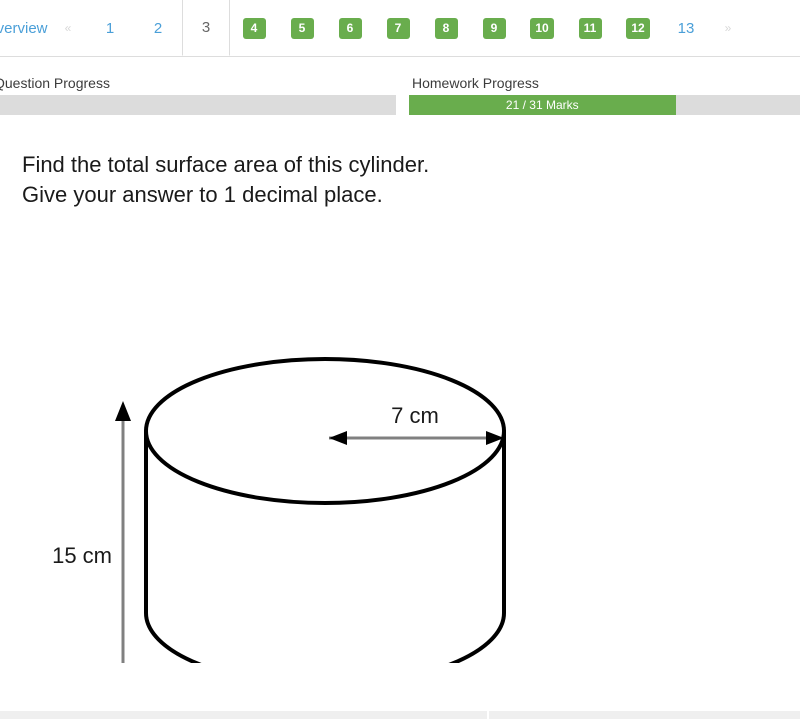 This screenshot has height=719, width=800. I want to click on tab-badge: 12, so click(638, 28).